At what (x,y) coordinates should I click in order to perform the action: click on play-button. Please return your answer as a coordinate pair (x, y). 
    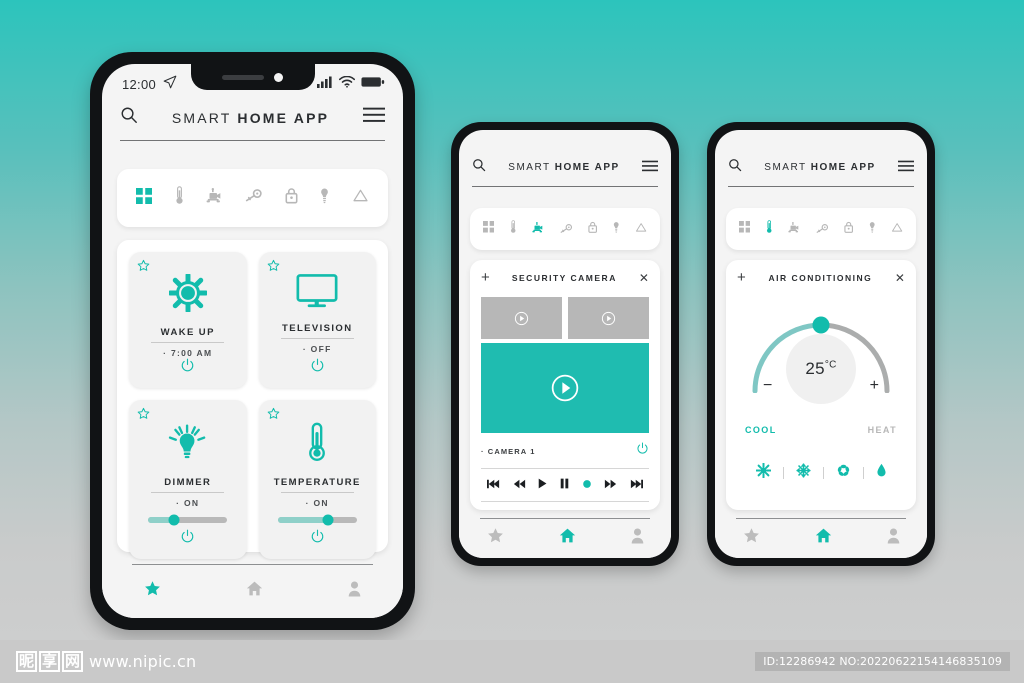
    Looking at the image, I should click on (542, 485).